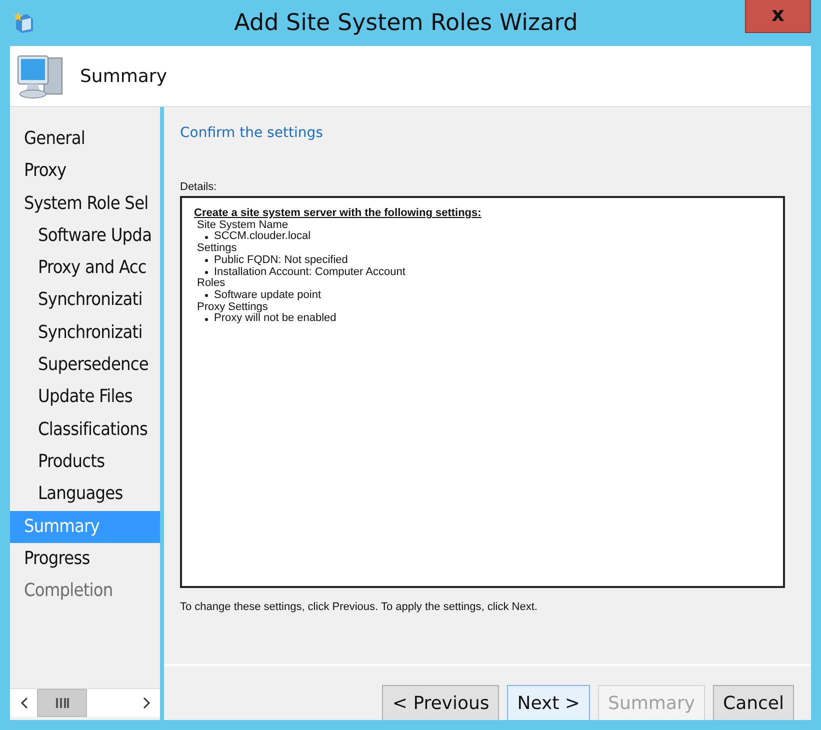 This screenshot has height=730, width=821. Describe the element at coordinates (359, 607) in the screenshot. I see `instruction-text: To change these settings, click Previous. To apply the settings, click Next.` at that location.